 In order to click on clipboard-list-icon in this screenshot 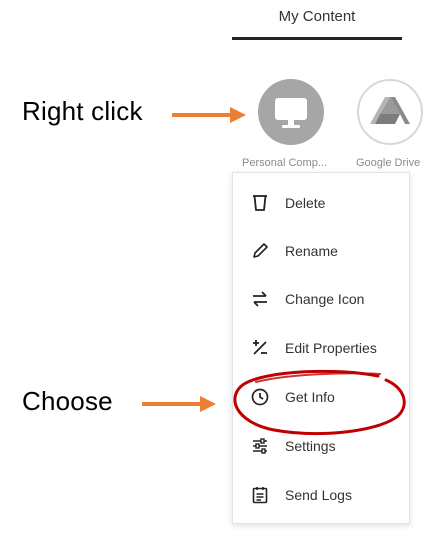, I will do `click(260, 495)`.